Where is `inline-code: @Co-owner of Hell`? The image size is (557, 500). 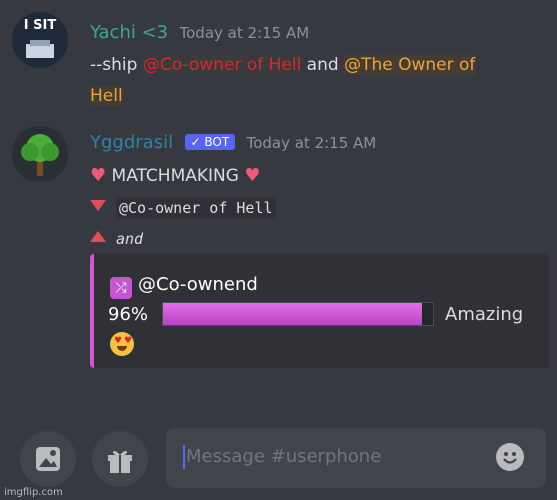
inline-code: @Co-owner of Hell is located at coordinates (196, 208).